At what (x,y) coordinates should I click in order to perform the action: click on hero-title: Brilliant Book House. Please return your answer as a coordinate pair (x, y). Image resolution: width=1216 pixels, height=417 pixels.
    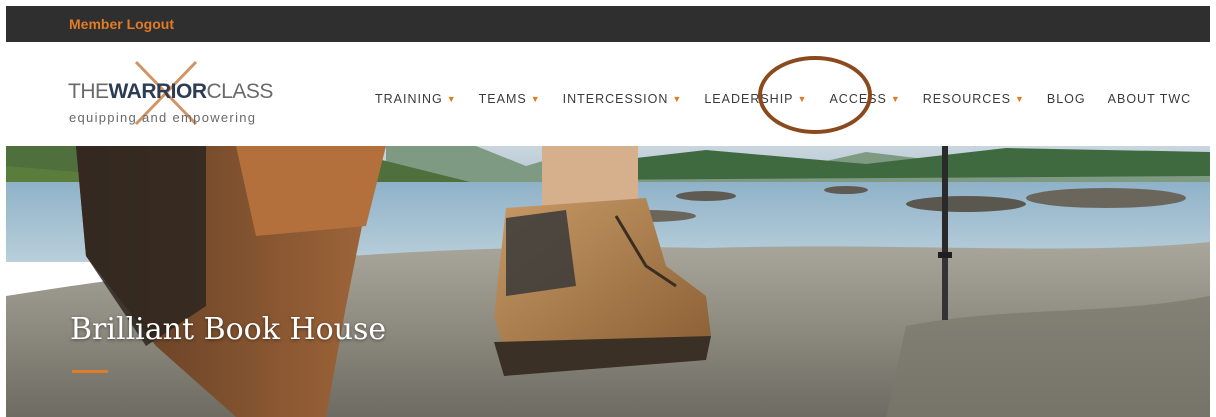
    Looking at the image, I should click on (228, 329).